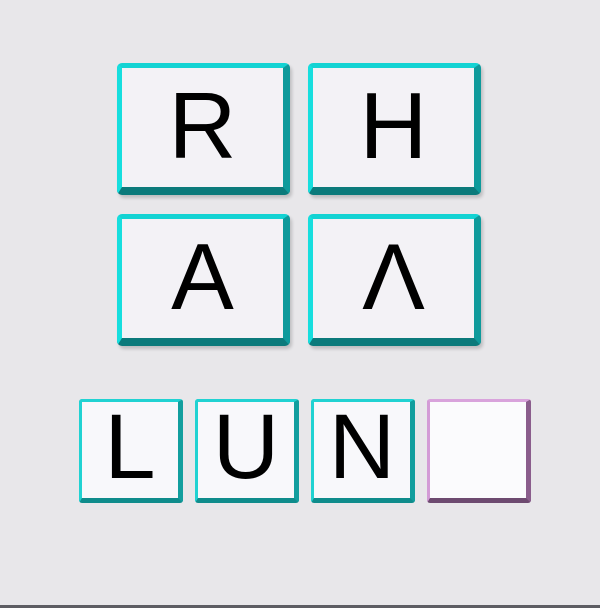 This screenshot has width=600, height=608. I want to click on slot-letter: N, so click(362, 447).